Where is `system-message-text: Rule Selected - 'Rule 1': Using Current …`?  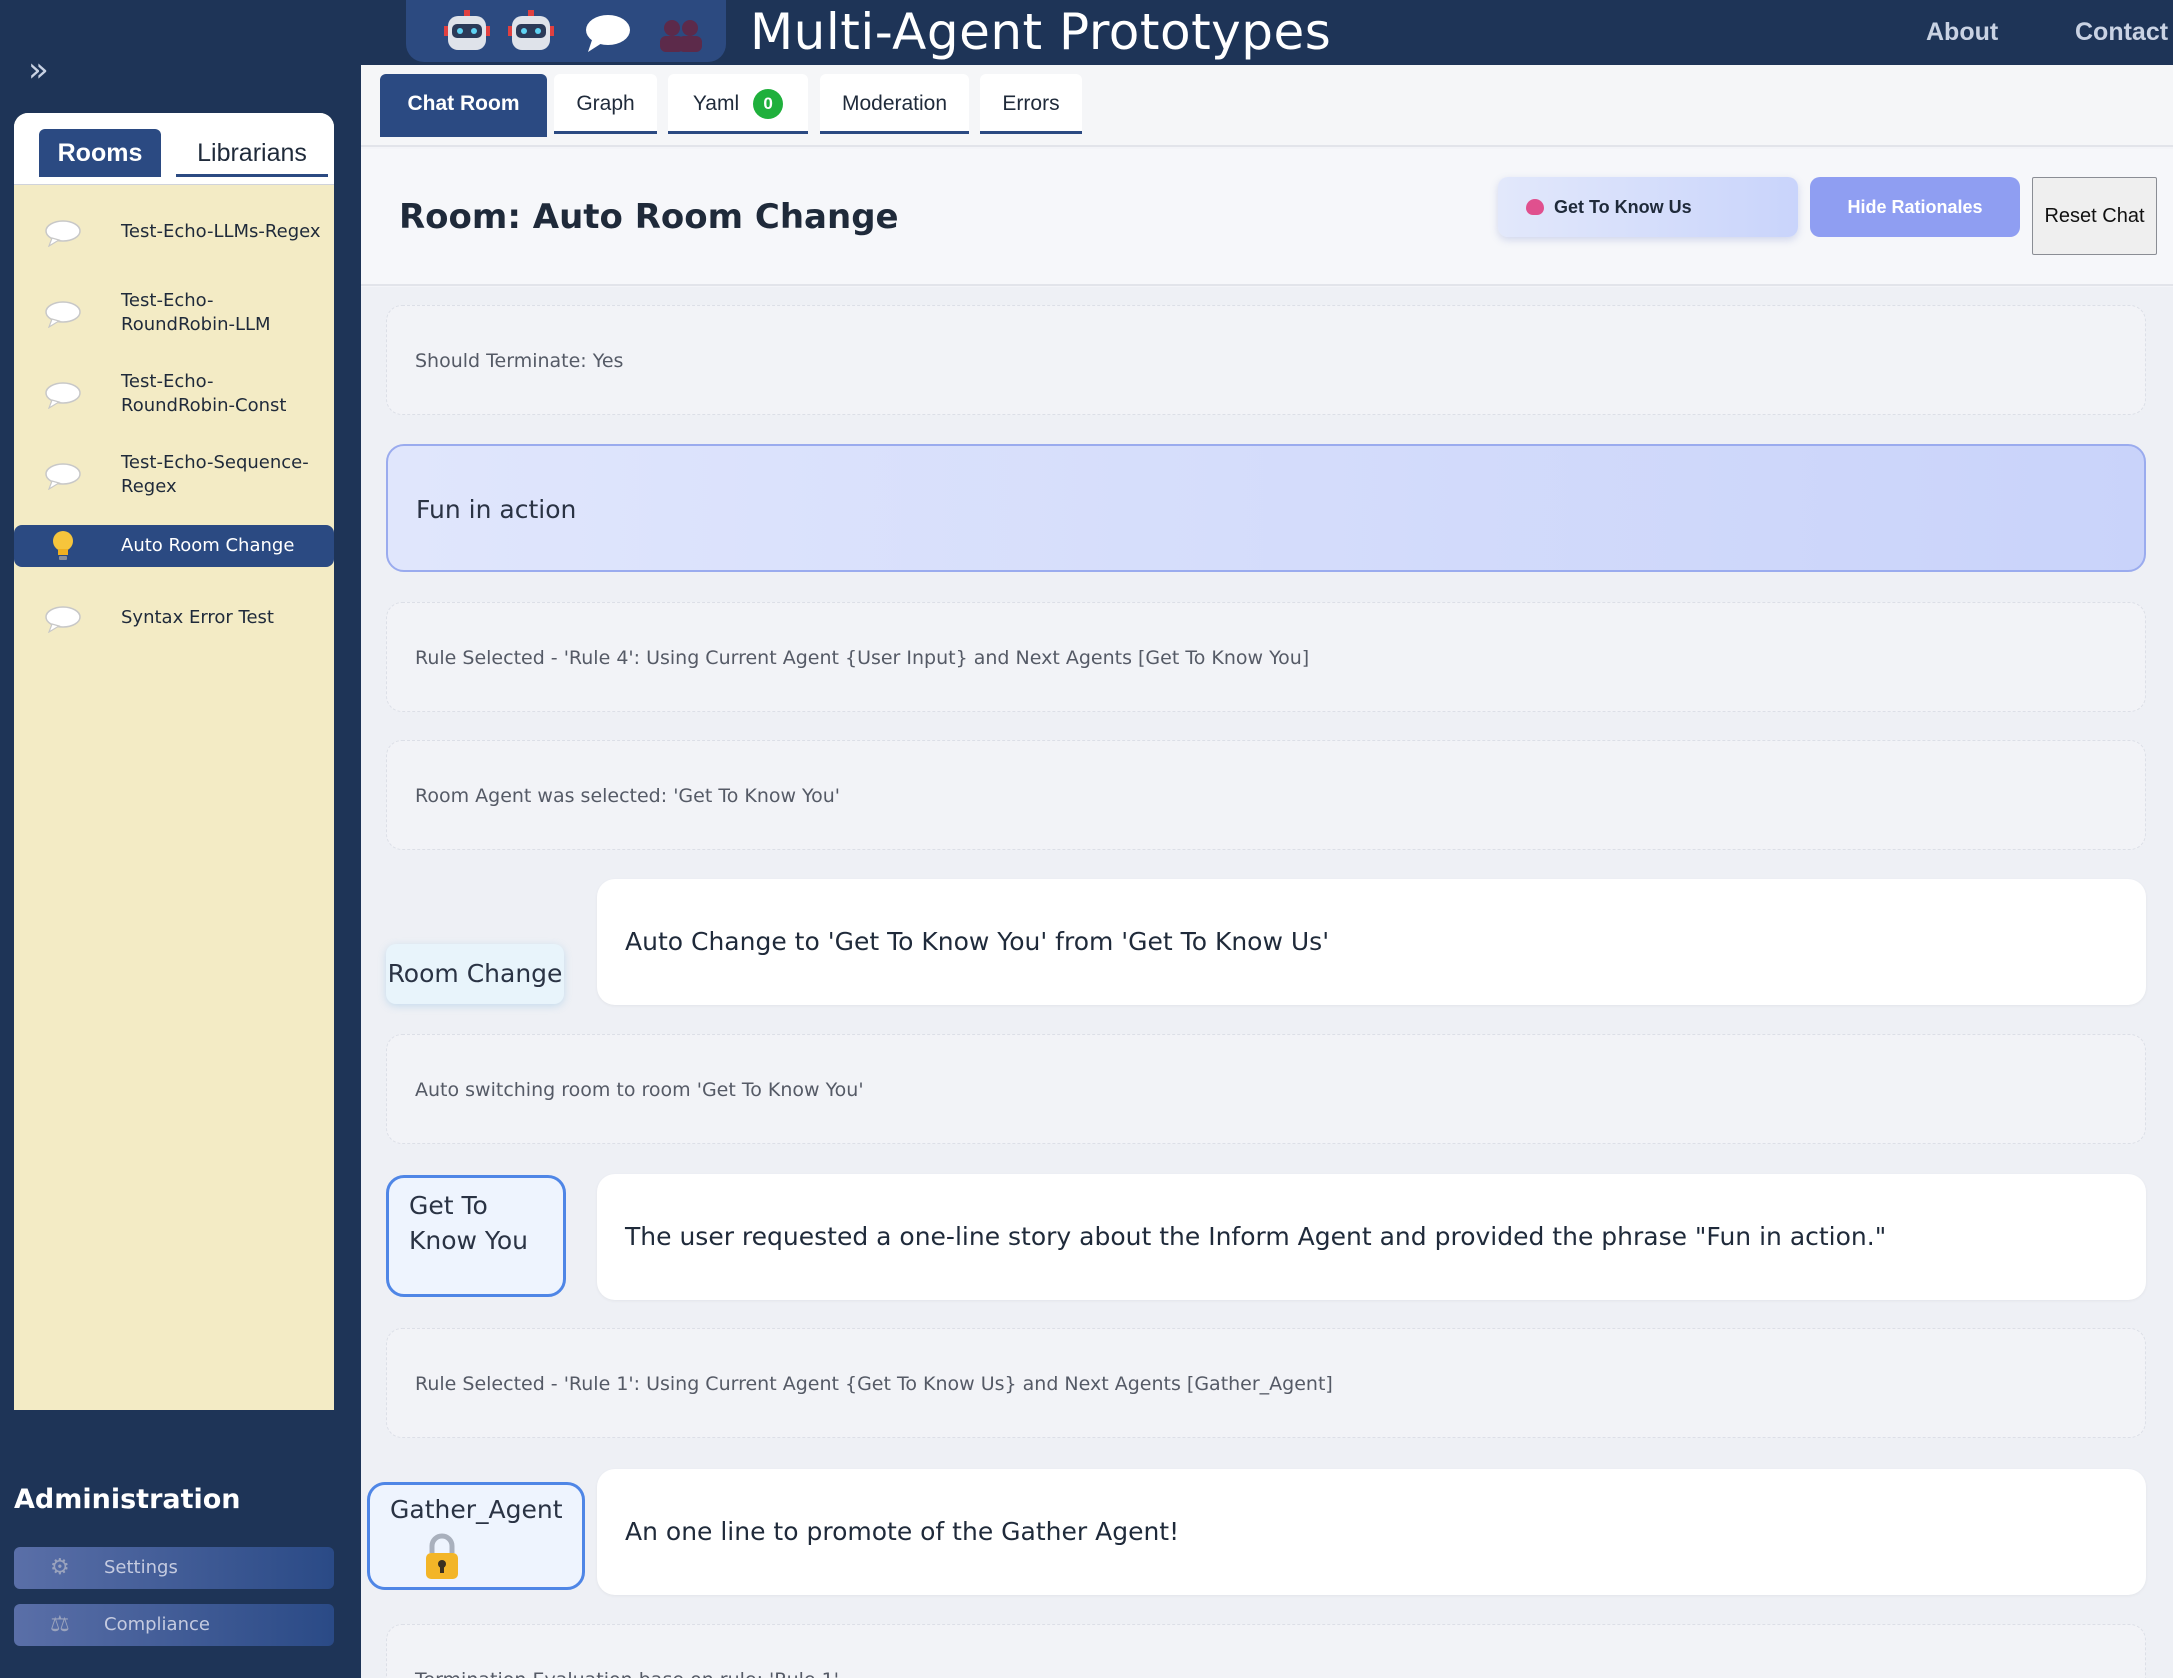 system-message-text: Rule Selected - 'Rule 1': Using Current … is located at coordinates (874, 1384).